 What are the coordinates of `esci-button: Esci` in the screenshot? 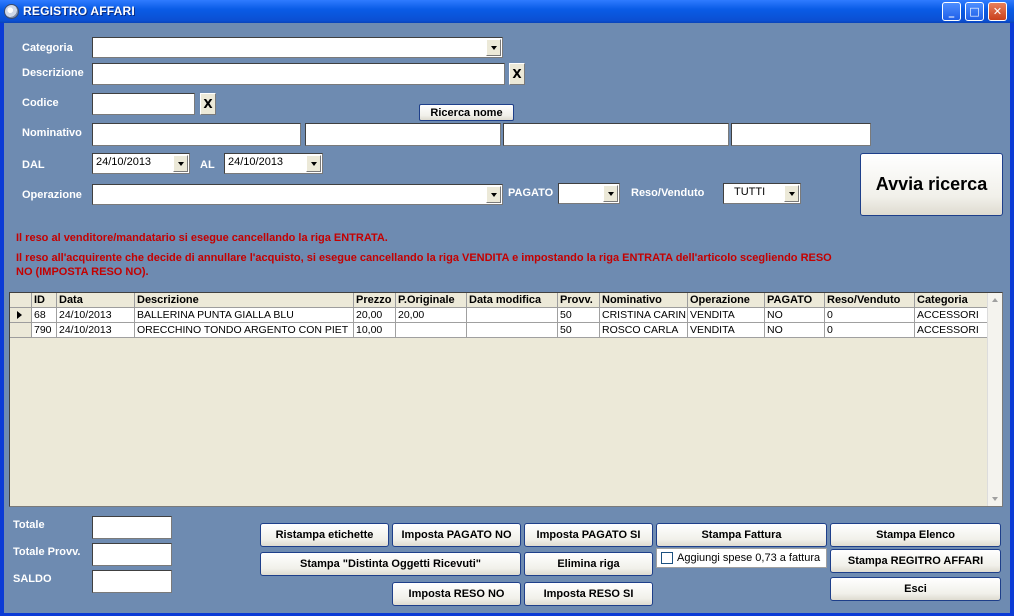 It's located at (915, 589).